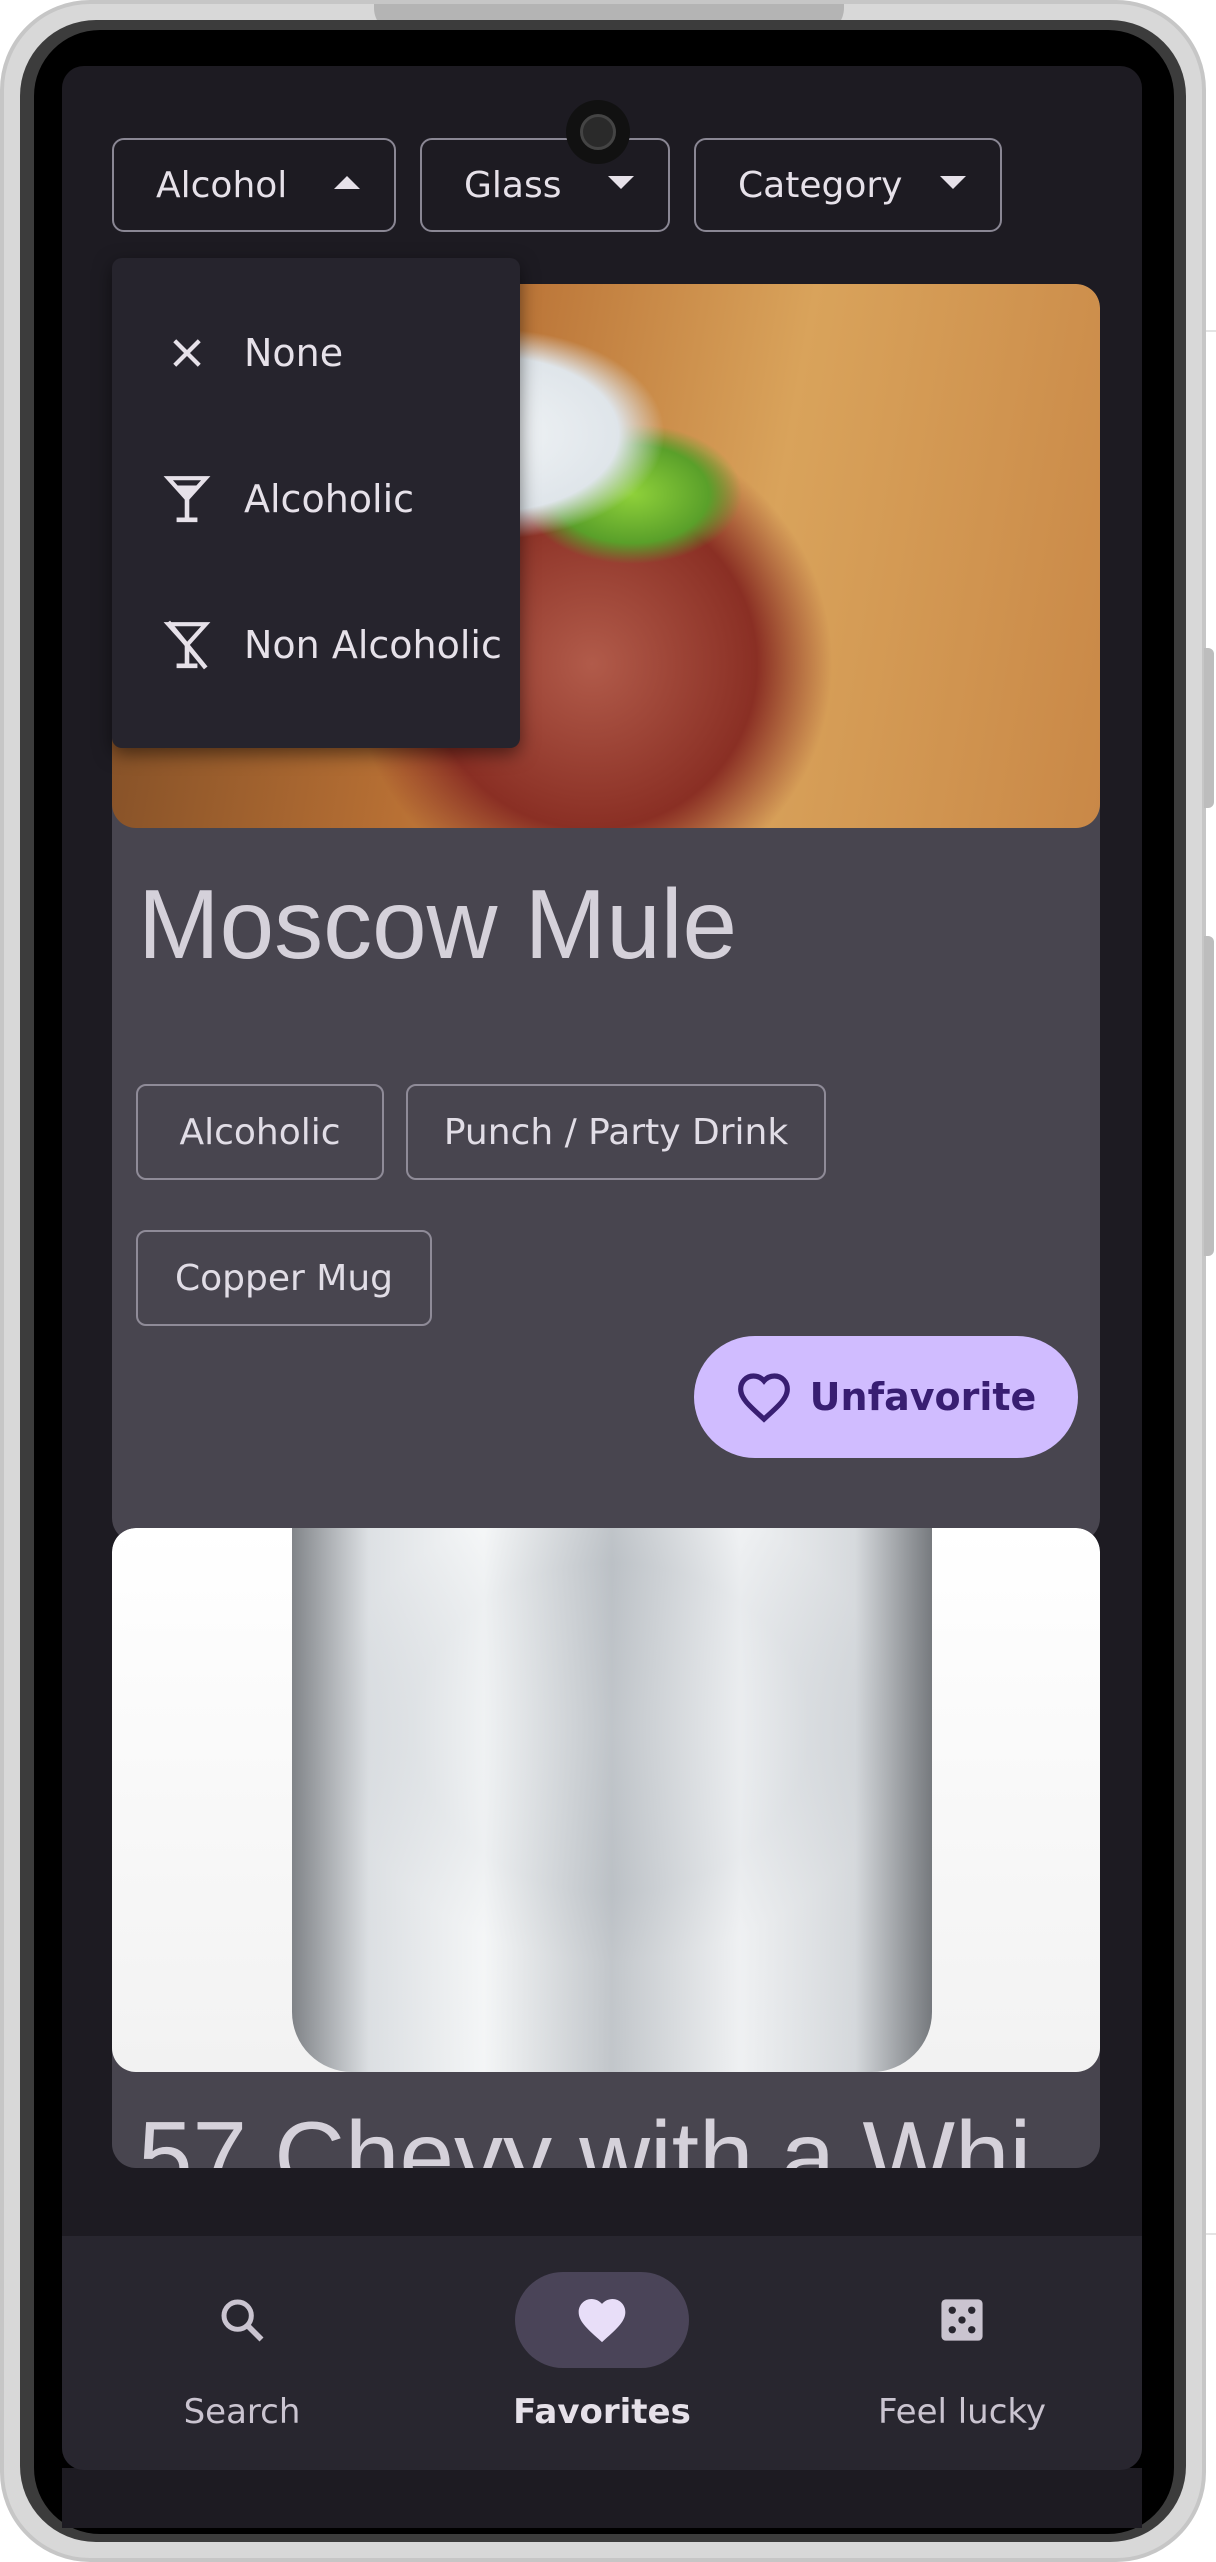  Describe the element at coordinates (616, 1132) in the screenshot. I see `tag-chip: Punch / Party Drink` at that location.